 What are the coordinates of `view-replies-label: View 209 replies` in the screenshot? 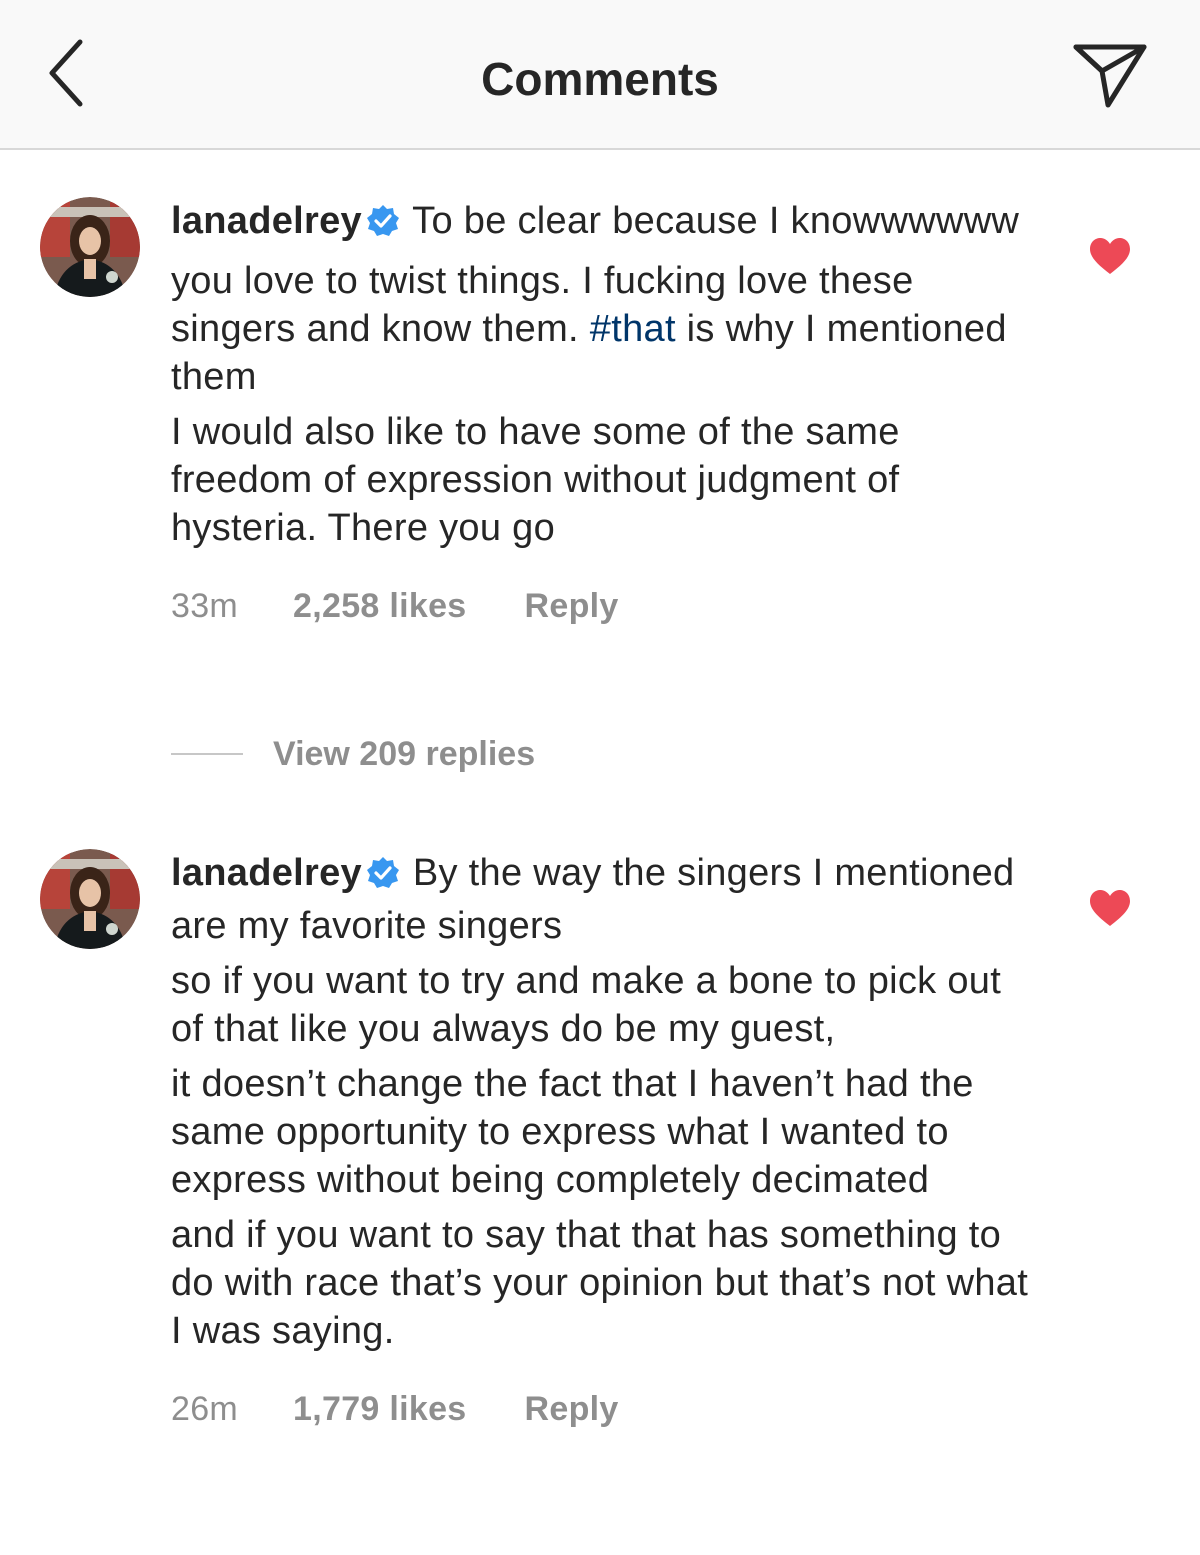 It's located at (404, 753).